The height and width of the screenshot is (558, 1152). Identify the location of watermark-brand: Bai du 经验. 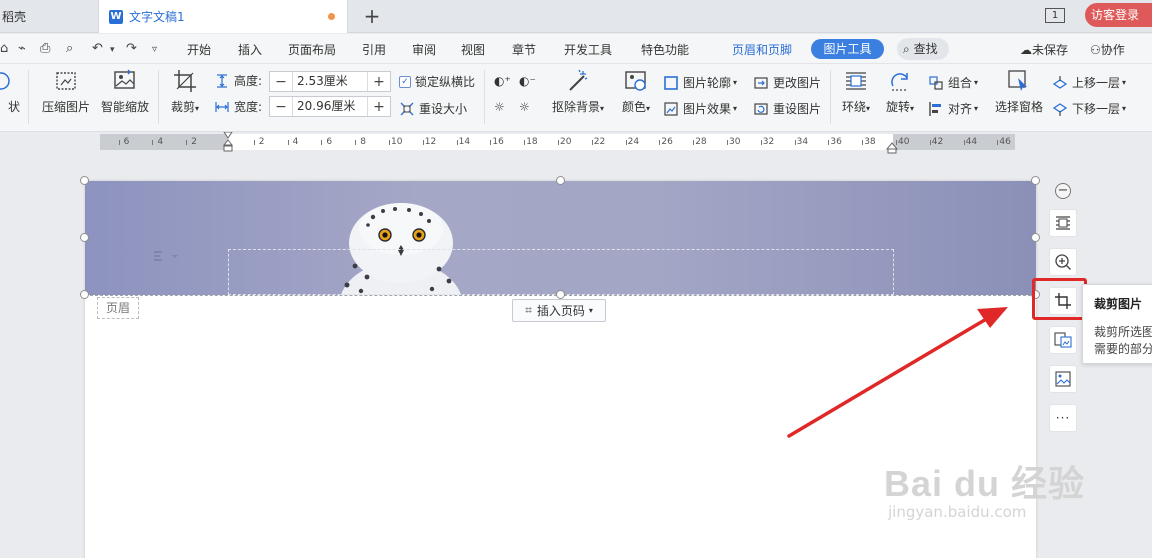
(985, 483).